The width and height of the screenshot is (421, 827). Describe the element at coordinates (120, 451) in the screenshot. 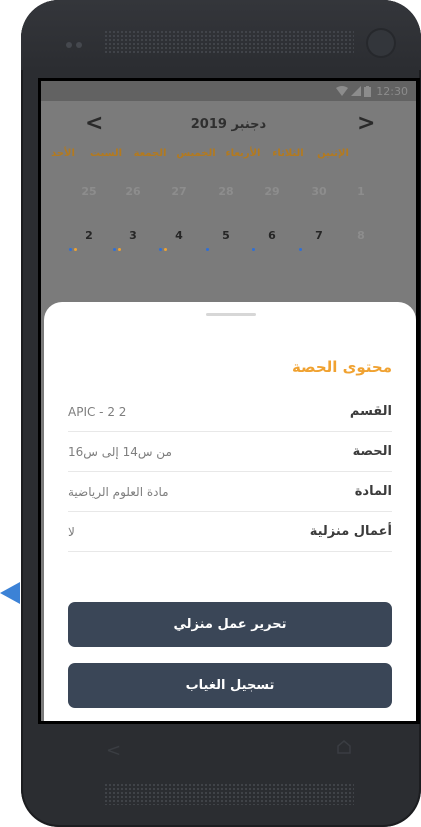

I see `row-value: من س14 إلى س16` at that location.